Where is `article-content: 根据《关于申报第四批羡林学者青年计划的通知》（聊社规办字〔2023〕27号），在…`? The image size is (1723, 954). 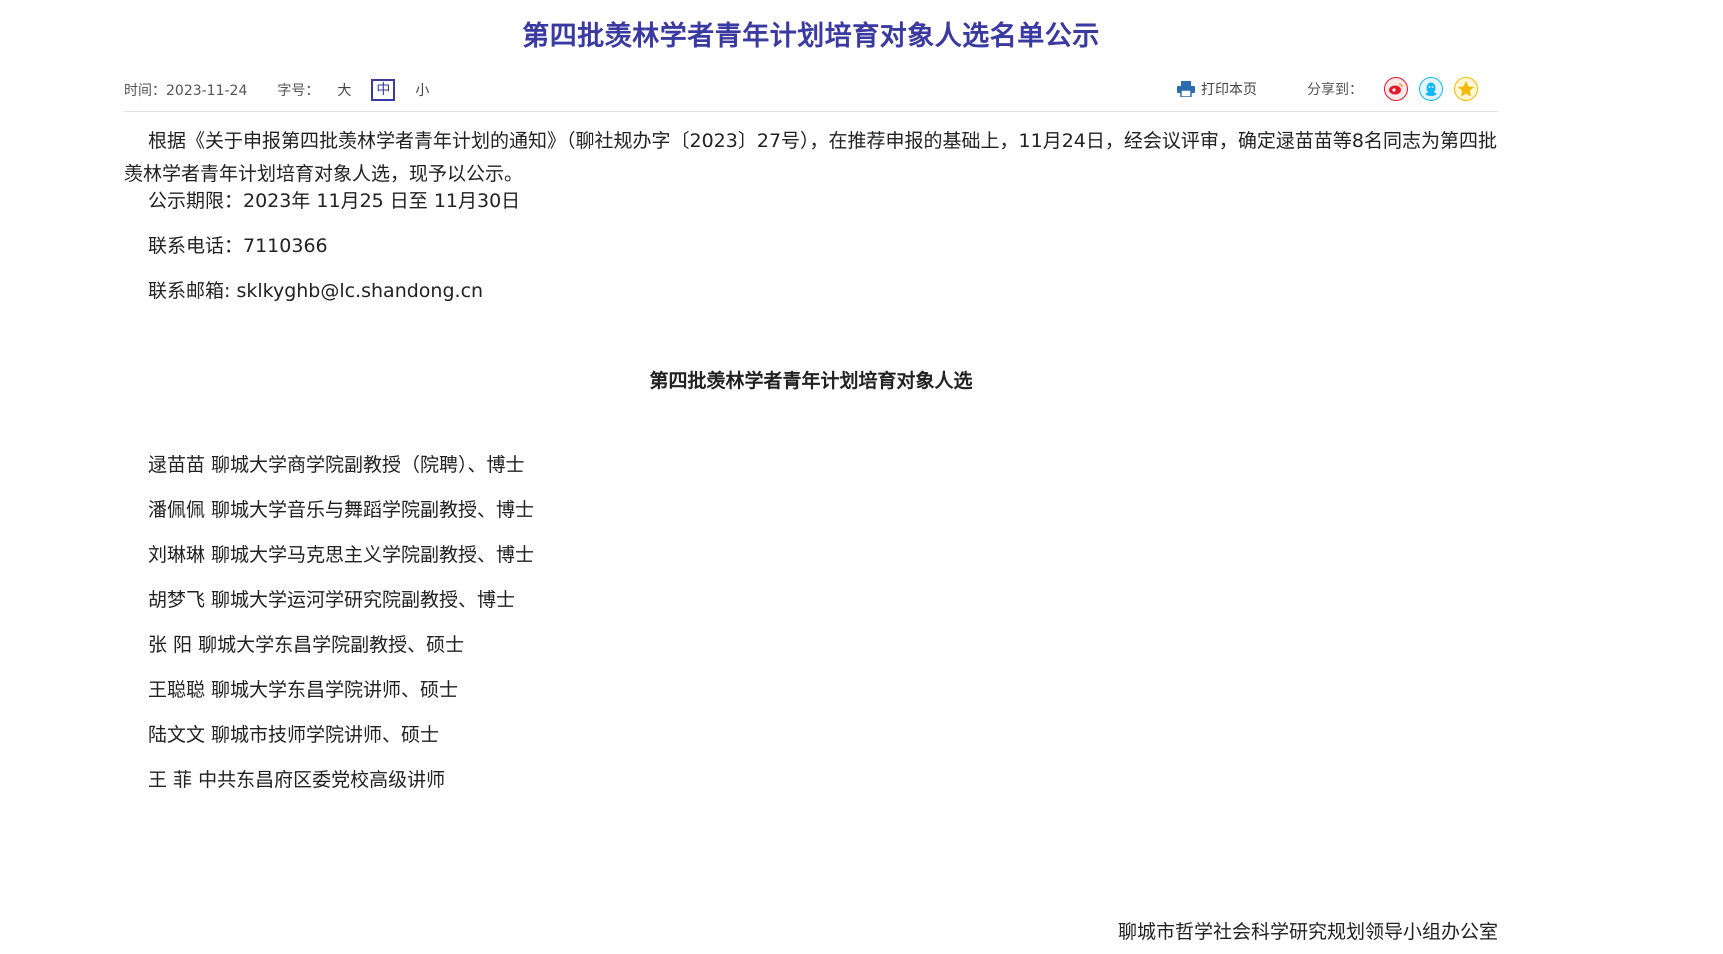 article-content: 根据《关于申报第四批羡林学者青年计划的通知》（聊社规办字〔2023〕27号），在… is located at coordinates (811, 158).